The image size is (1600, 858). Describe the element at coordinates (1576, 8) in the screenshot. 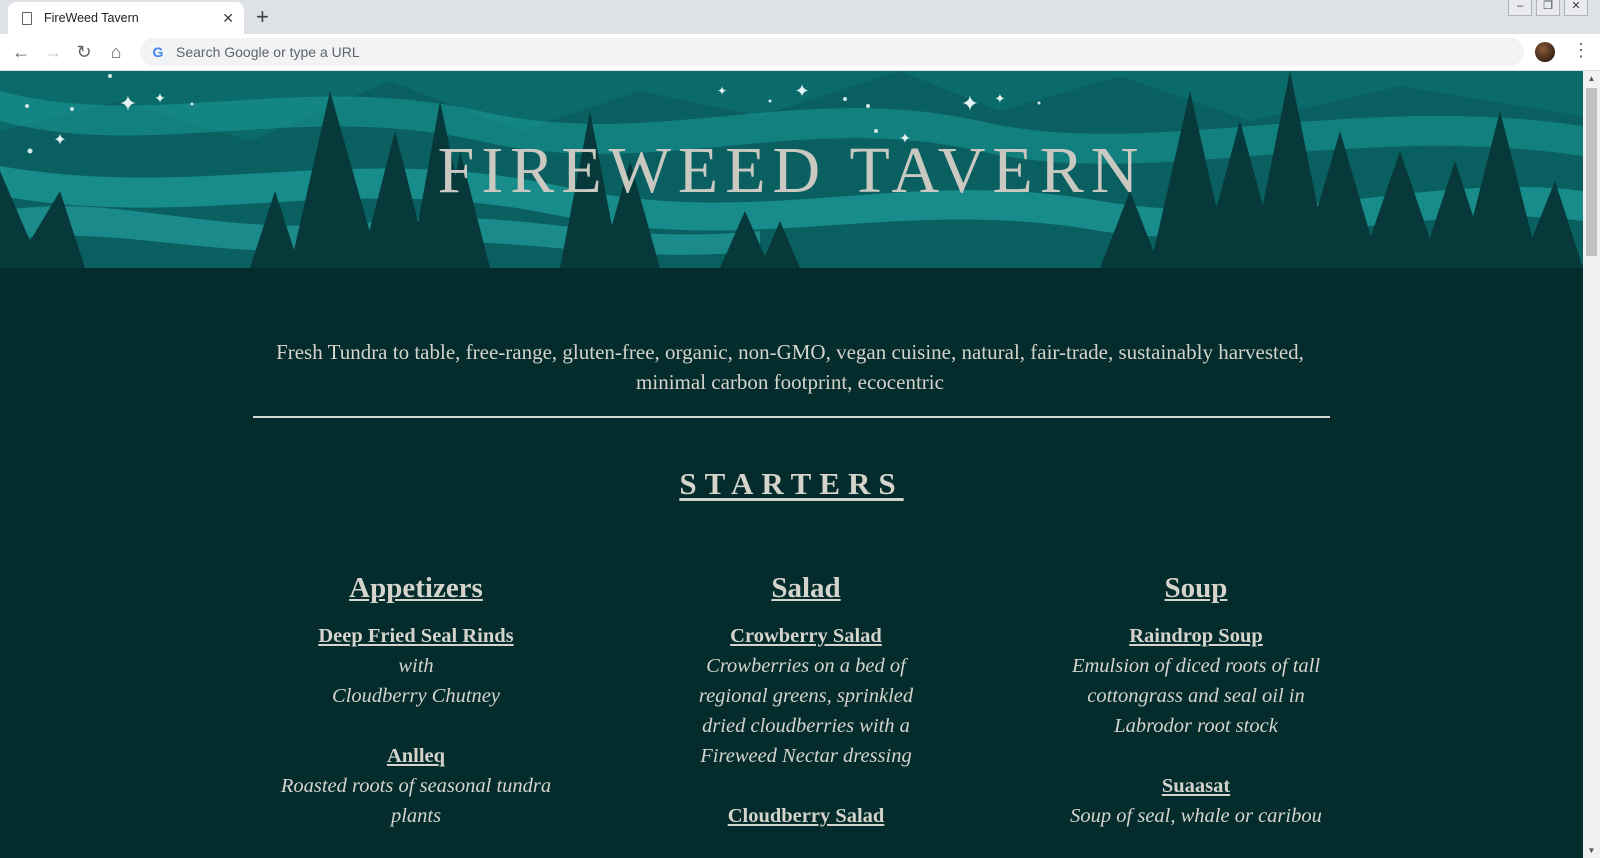

I see `close-window-button: ✕` at that location.